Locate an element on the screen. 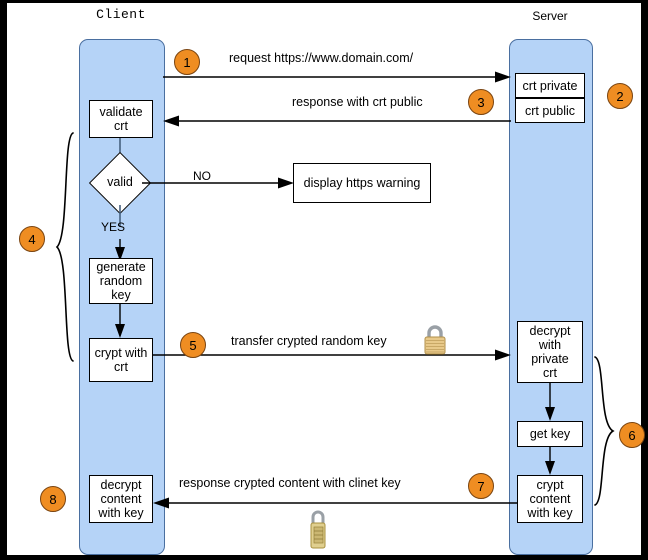 This screenshot has height=560, width=648. step-marker-8-label: 8 is located at coordinates (53, 499).